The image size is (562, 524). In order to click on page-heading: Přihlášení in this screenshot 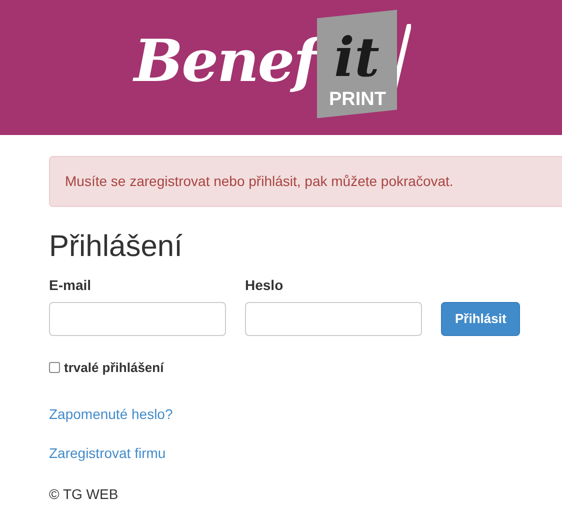, I will do `click(116, 247)`.